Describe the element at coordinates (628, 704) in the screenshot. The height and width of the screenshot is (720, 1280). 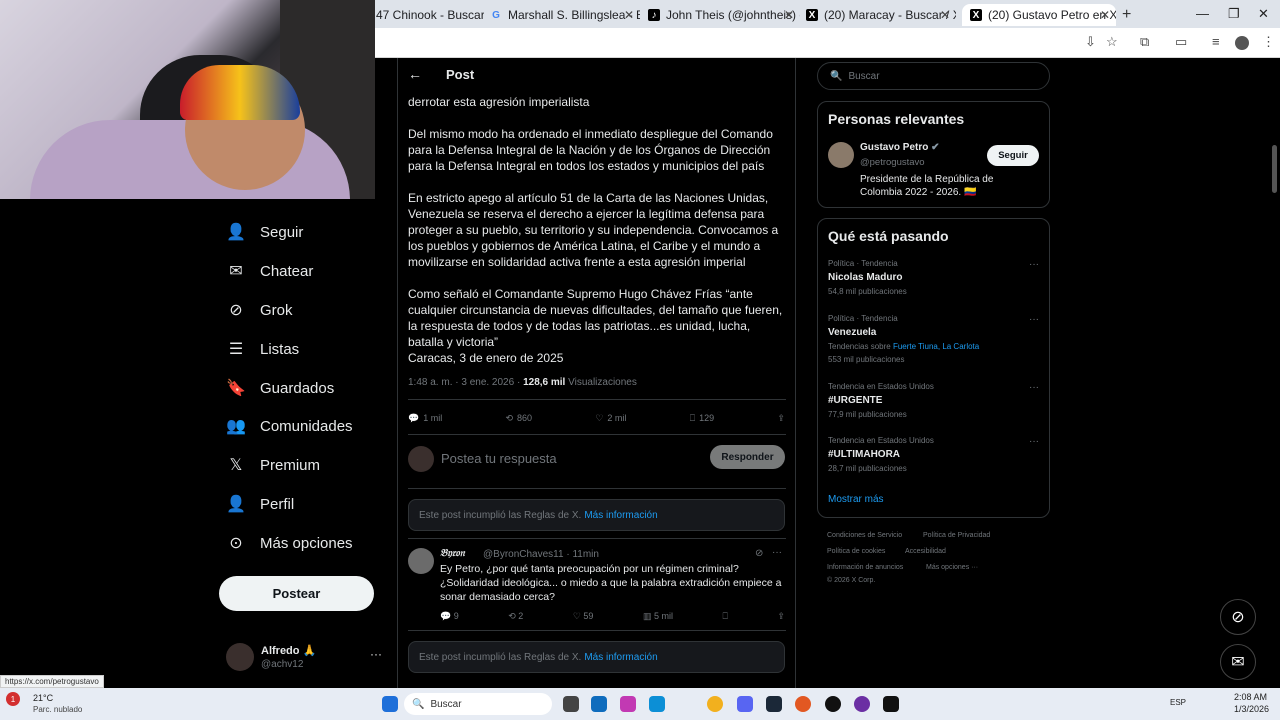
I see `copilot-icon` at that location.